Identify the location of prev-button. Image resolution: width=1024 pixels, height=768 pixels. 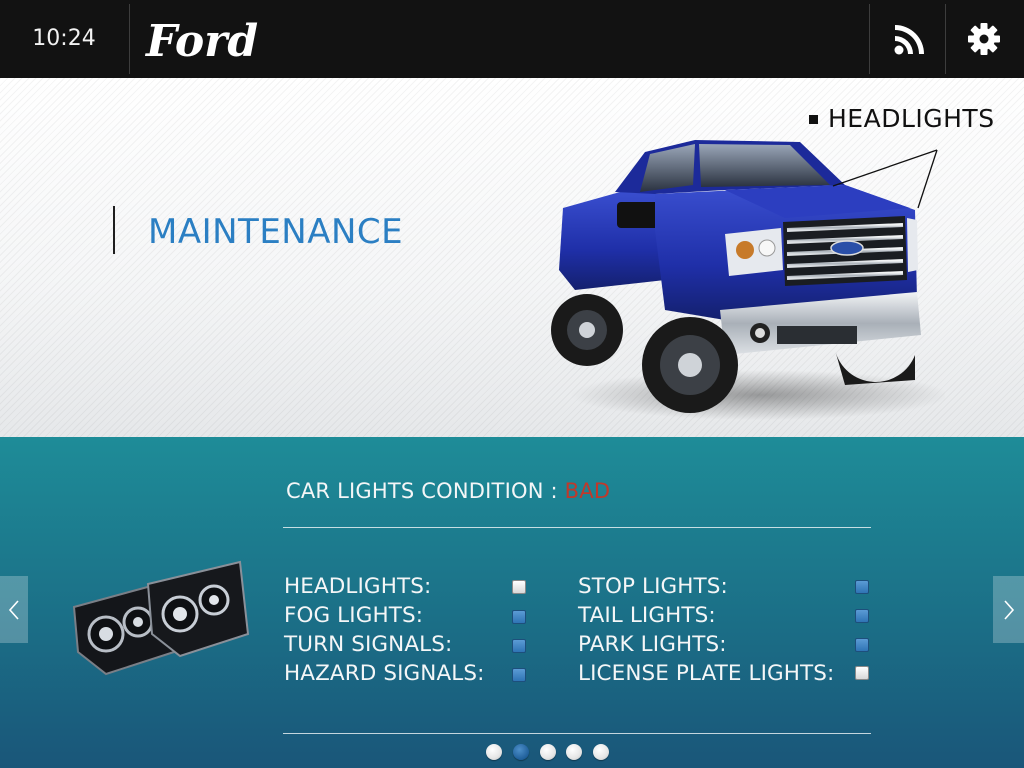
(14, 609).